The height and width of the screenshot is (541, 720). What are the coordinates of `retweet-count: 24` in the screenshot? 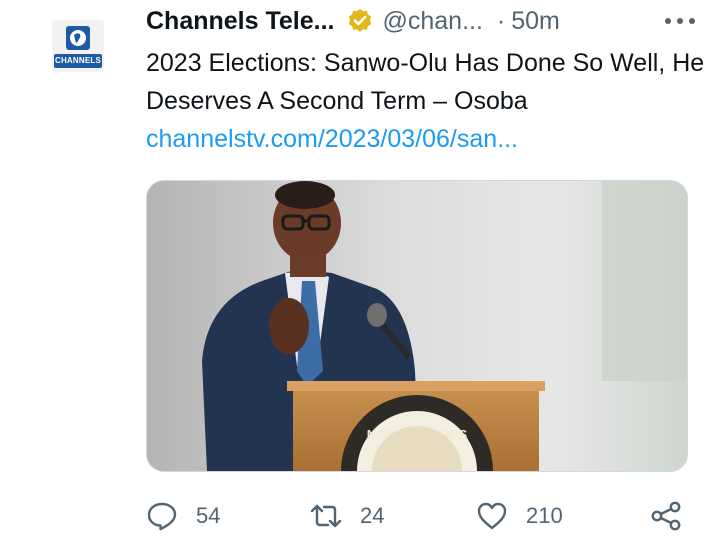 It's located at (372, 515).